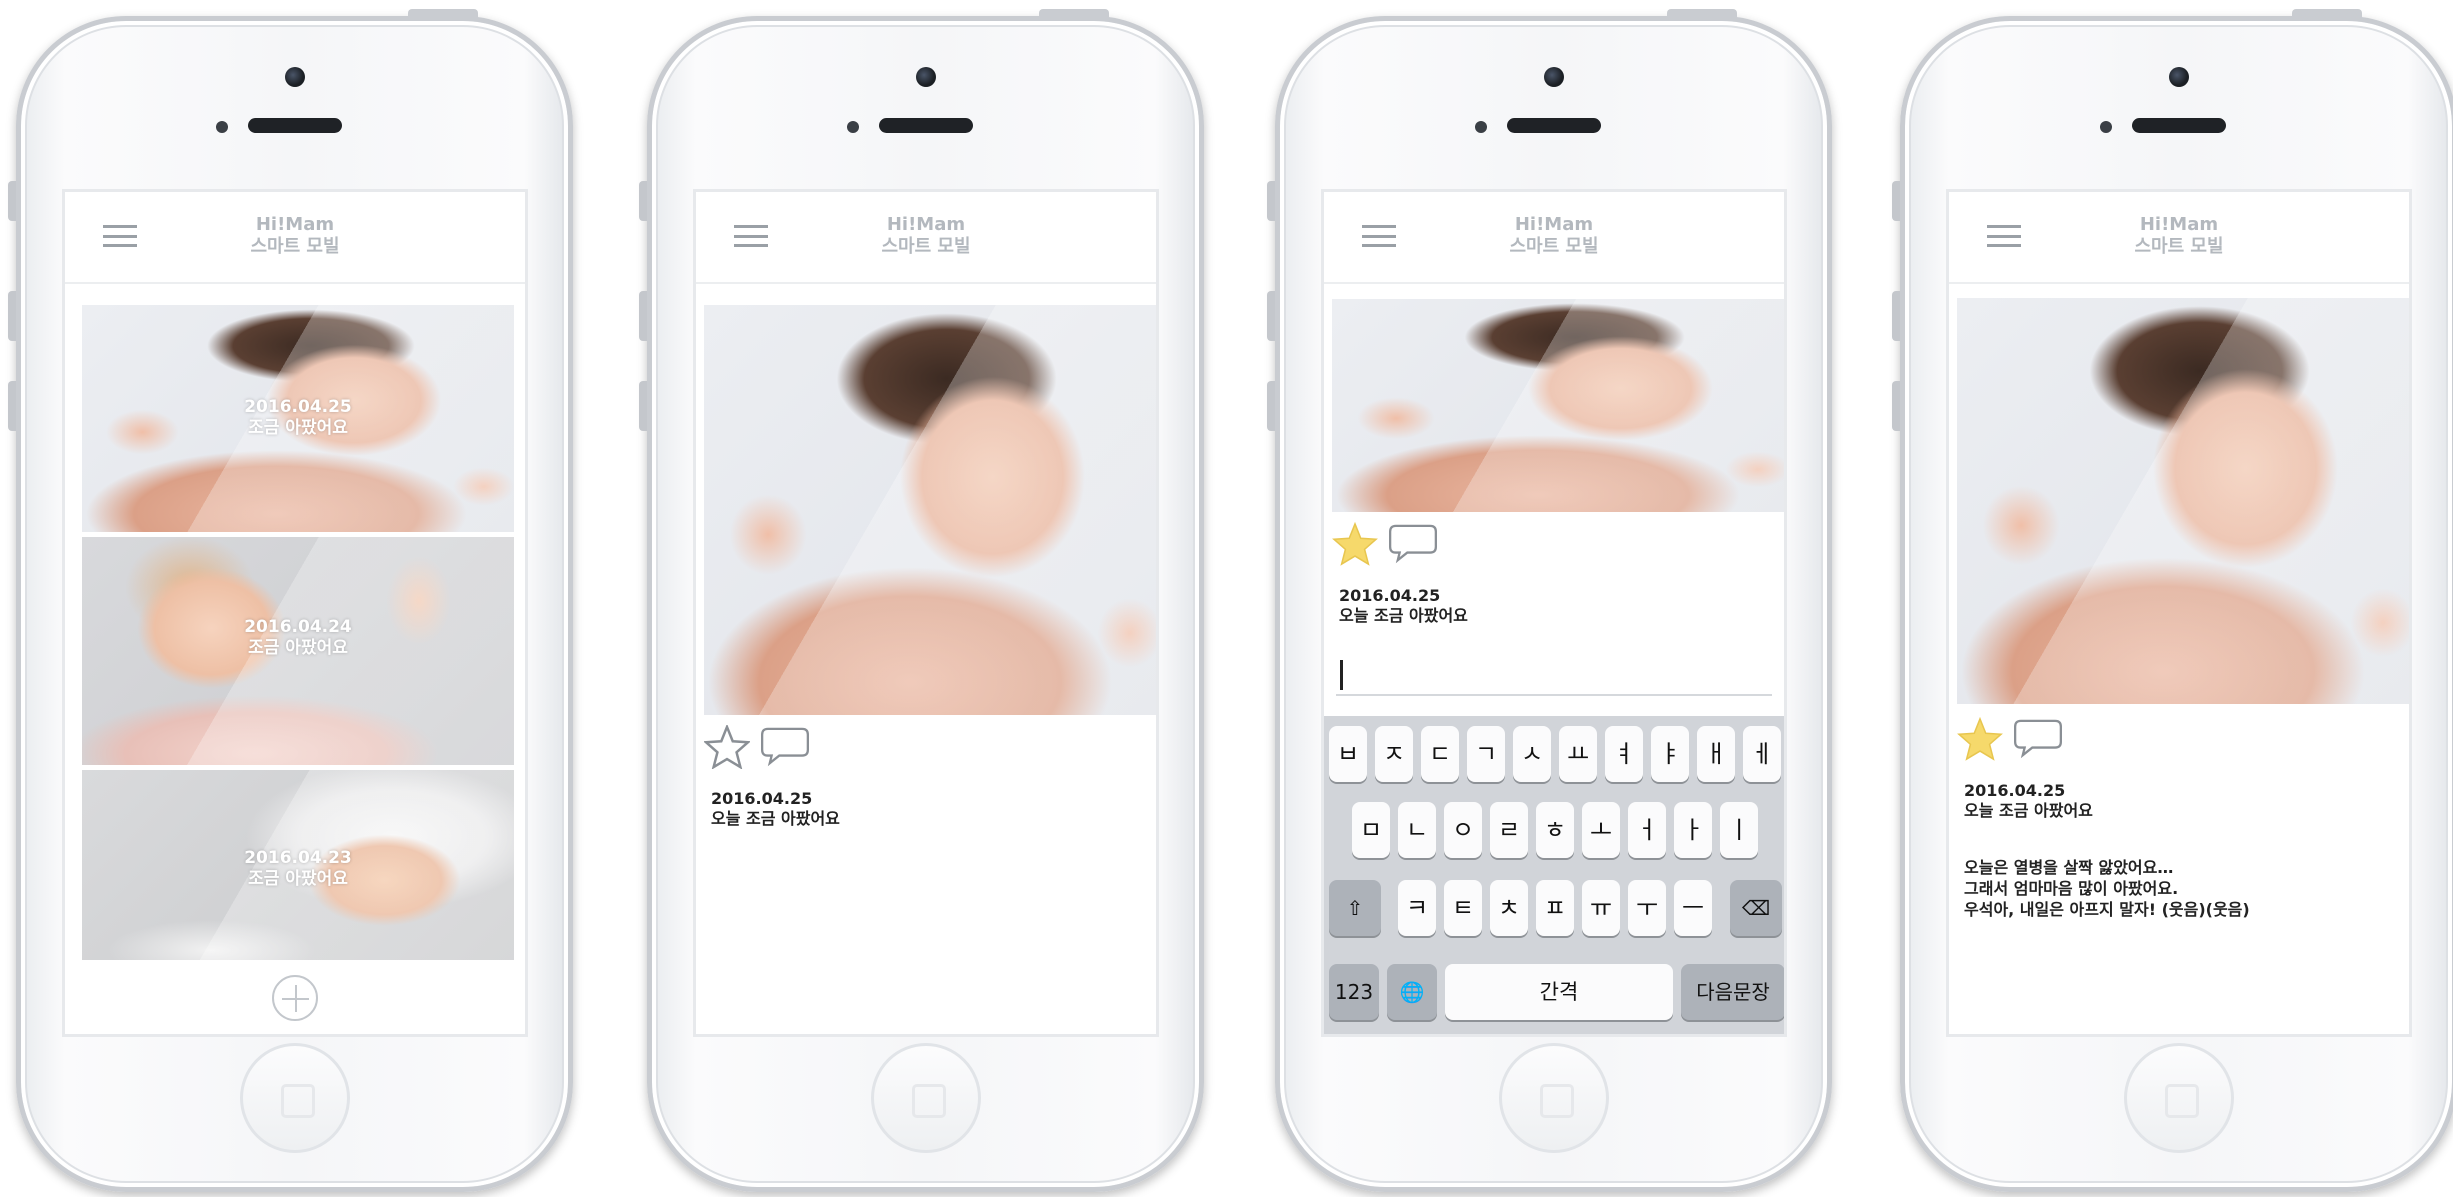 The height and width of the screenshot is (1197, 2453). I want to click on shift-key: ⇧, so click(1355, 908).